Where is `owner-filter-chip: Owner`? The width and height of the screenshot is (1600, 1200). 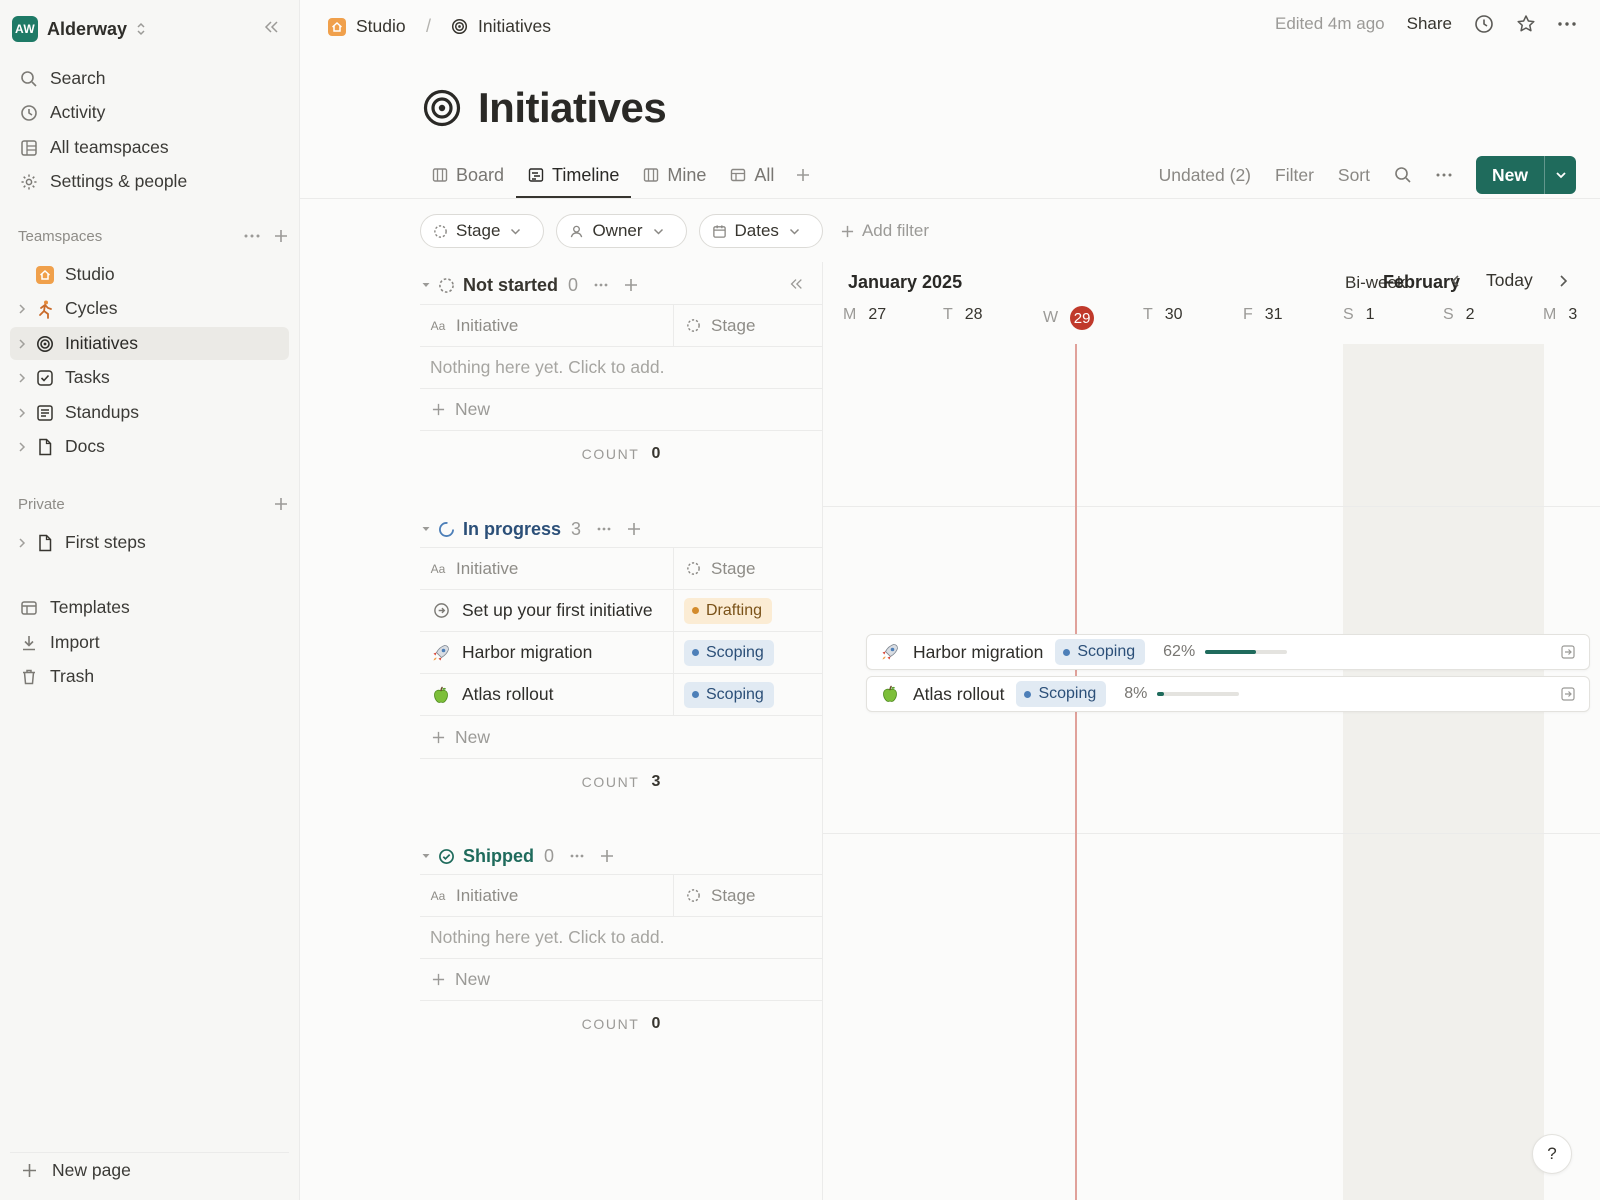
owner-filter-chip: Owner is located at coordinates (621, 231).